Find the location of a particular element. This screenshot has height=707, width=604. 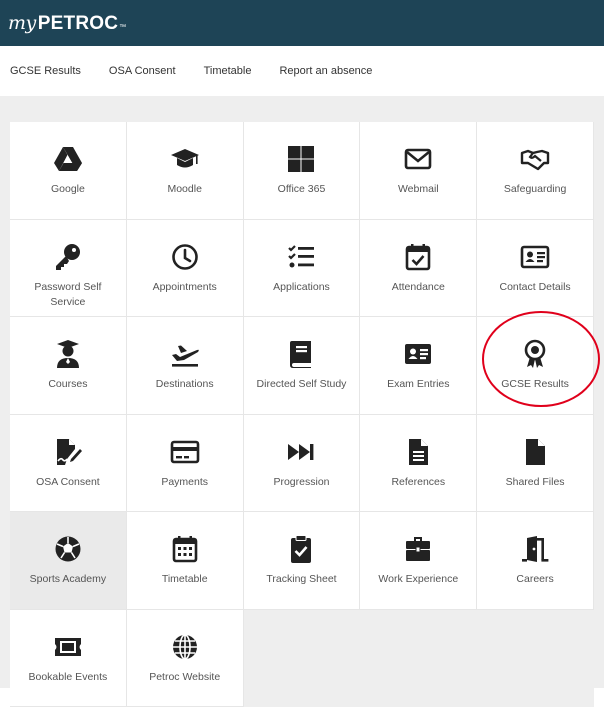

tile-courses: Courses is located at coordinates (68, 366).